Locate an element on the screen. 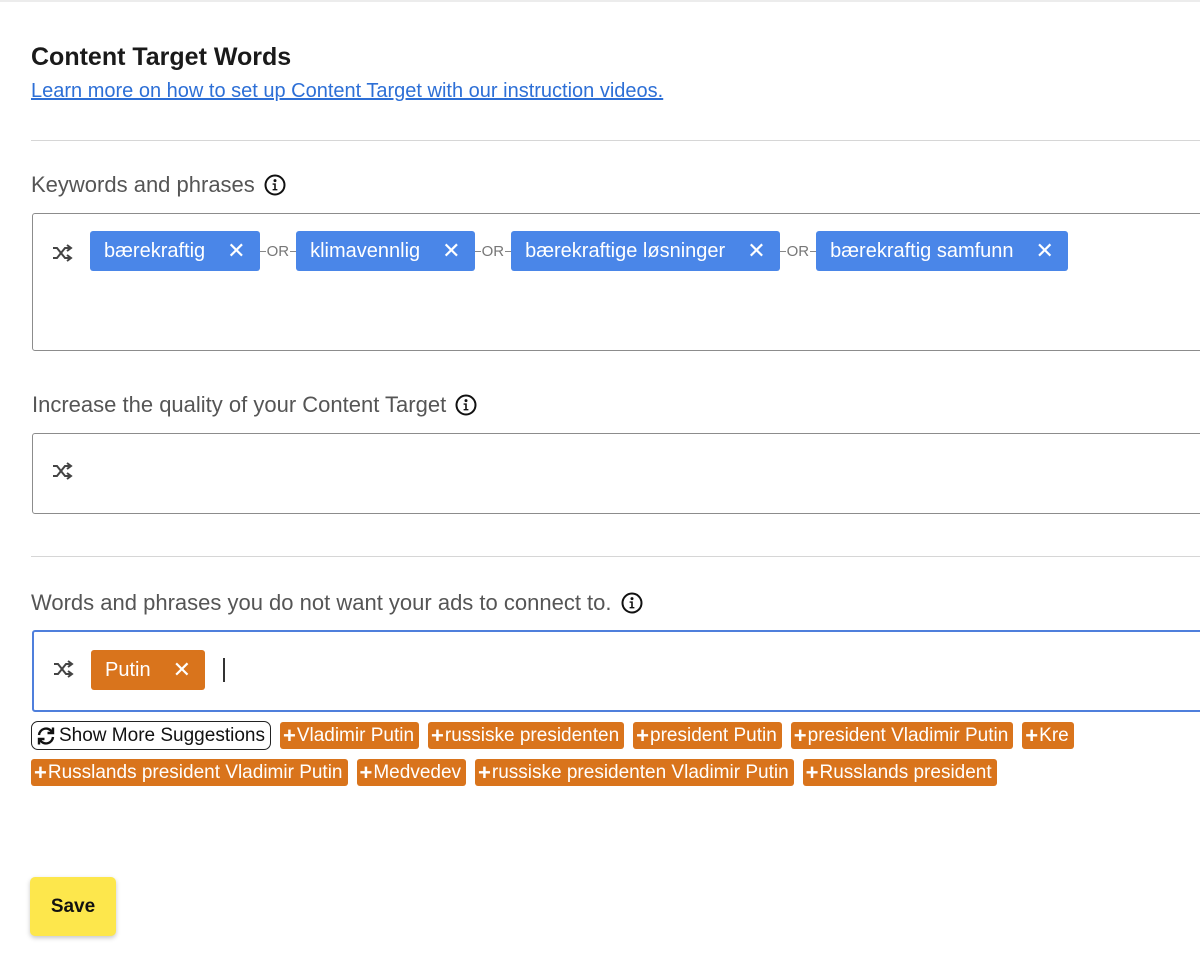 This screenshot has width=1200, height=968. suggestion-chip-label: president Vladimir Putin is located at coordinates (908, 735).